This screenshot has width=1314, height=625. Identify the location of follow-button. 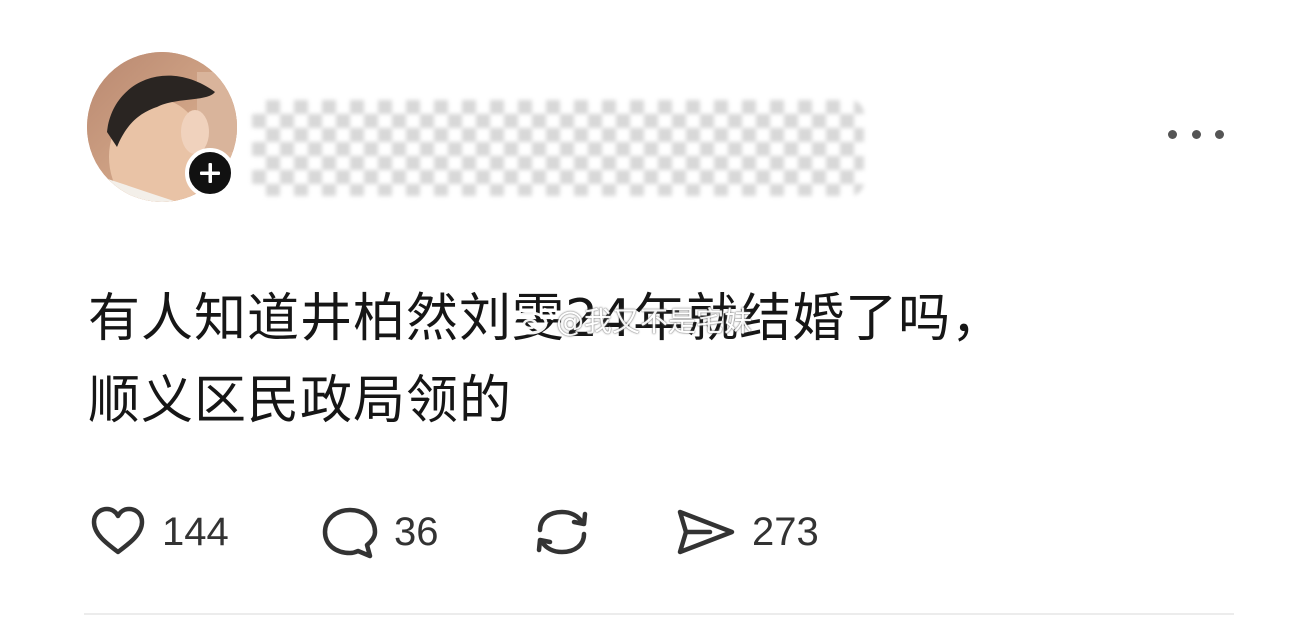
(210, 173).